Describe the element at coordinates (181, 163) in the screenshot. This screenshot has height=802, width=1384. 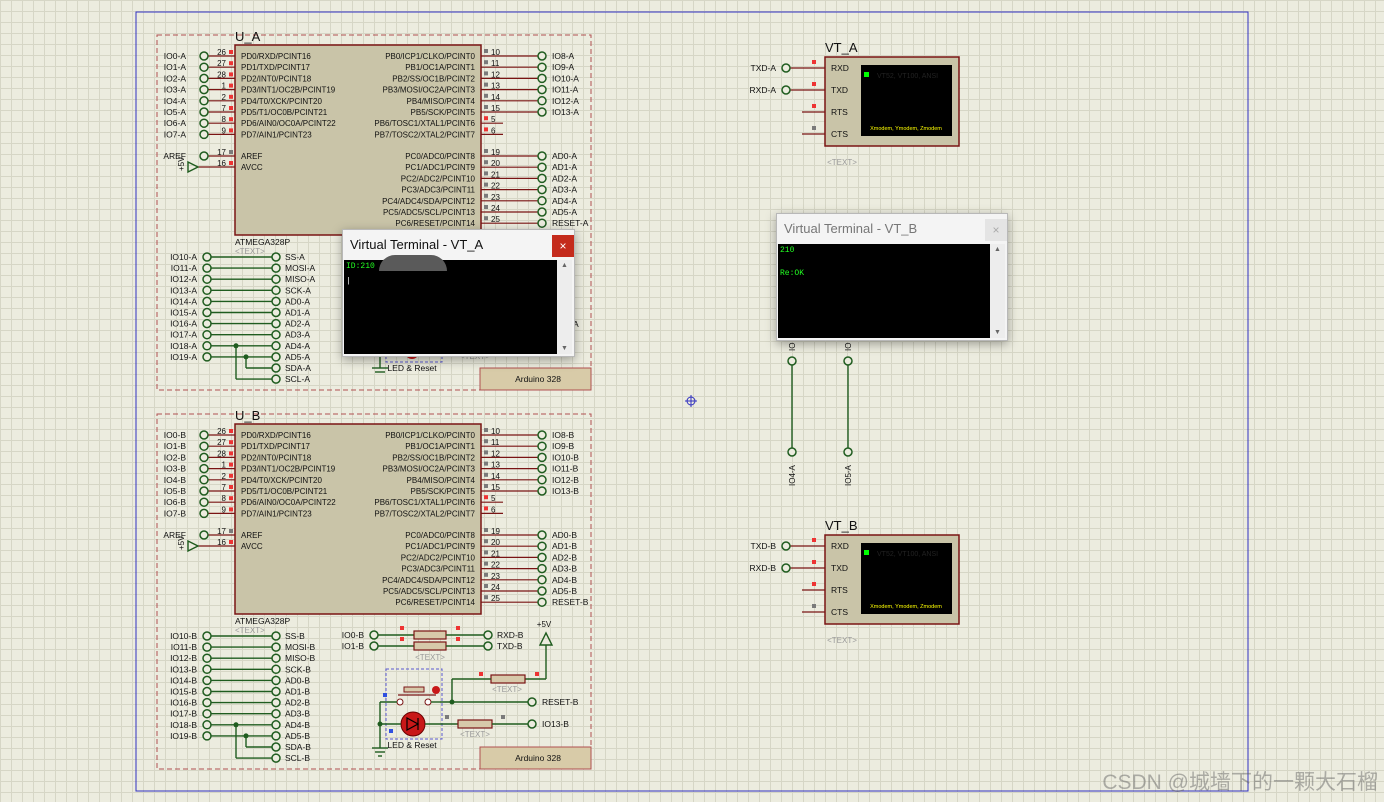
I see `power-label: +5V` at that location.